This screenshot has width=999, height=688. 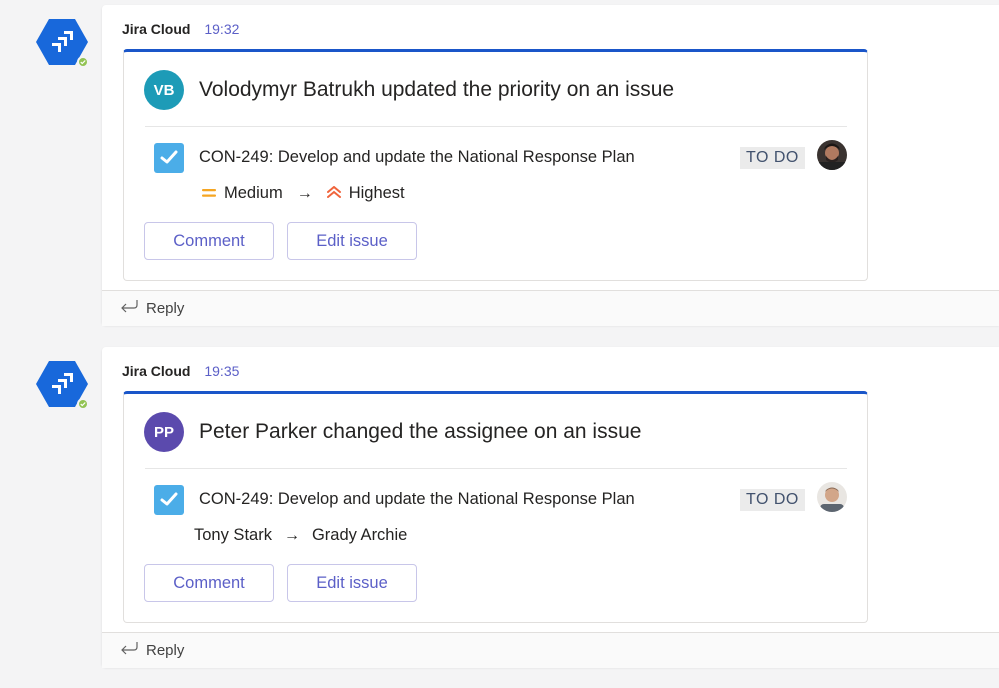 I want to click on assignee-change: Tony Stark → Grady Archie, so click(x=300, y=535).